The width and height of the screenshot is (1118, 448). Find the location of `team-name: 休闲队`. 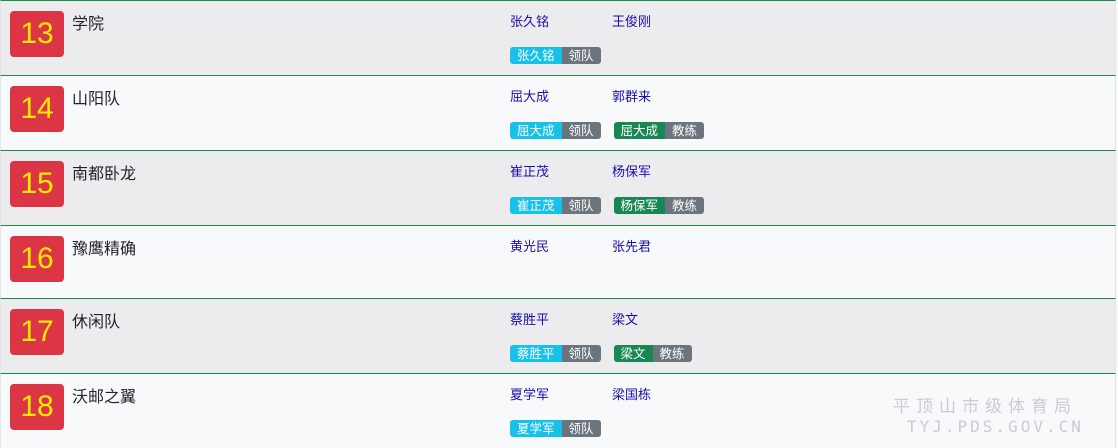

team-name: 休闲队 is located at coordinates (96, 321).